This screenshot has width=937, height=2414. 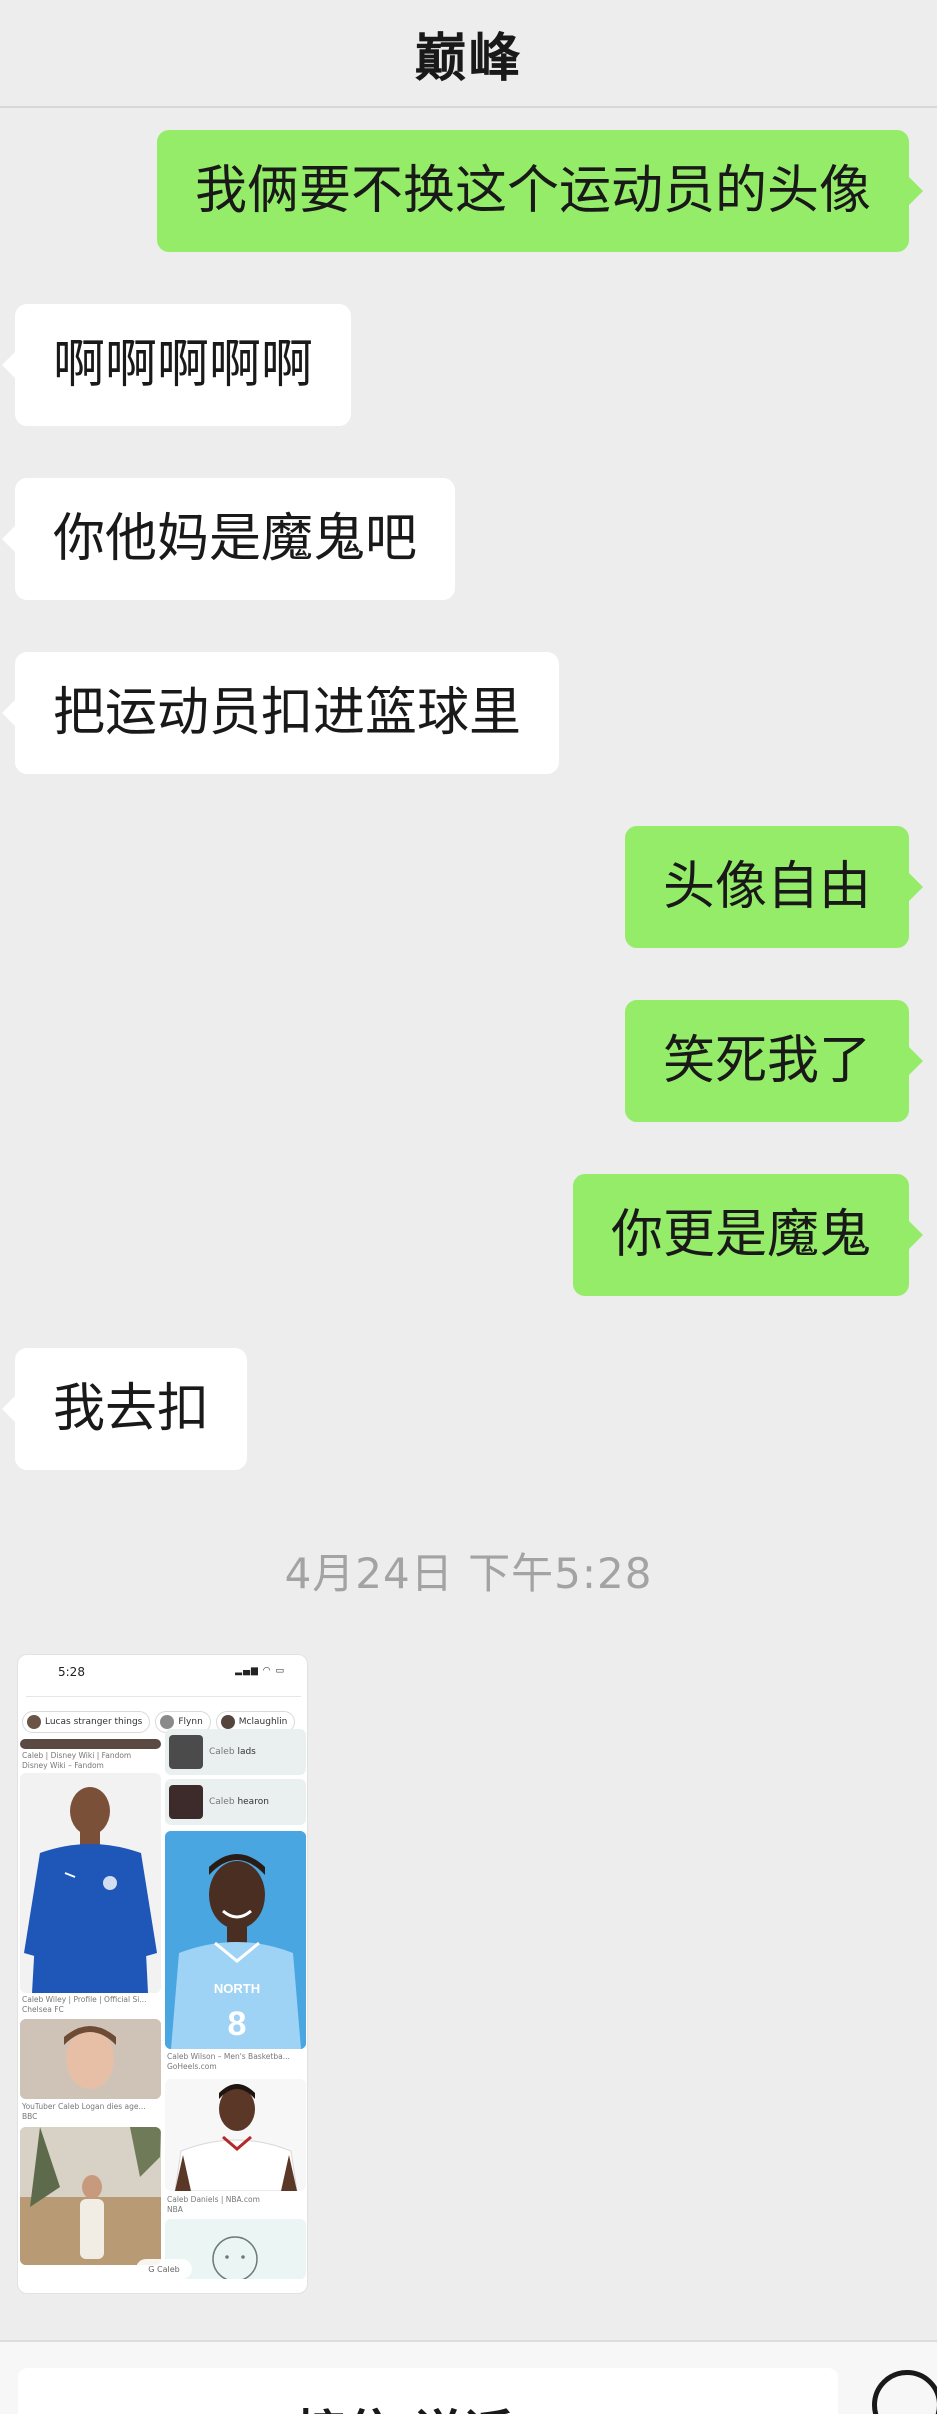 I want to click on jersey-number: 8, so click(x=237, y=2024).